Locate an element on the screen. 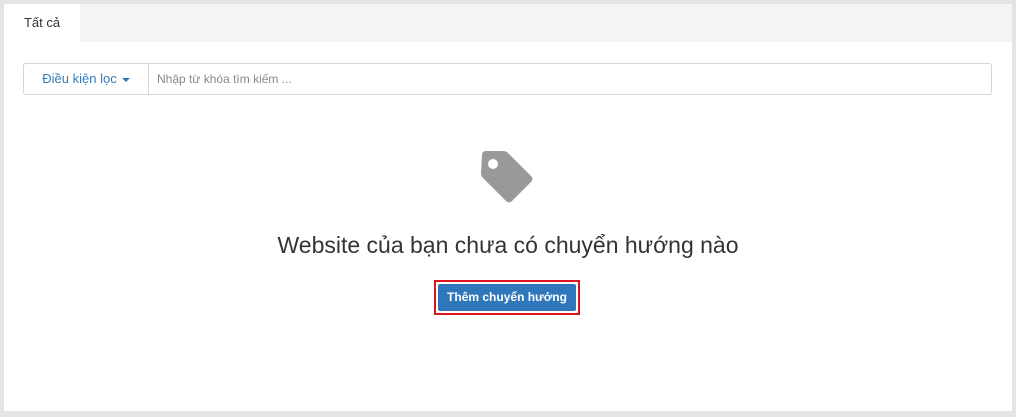  tab-all: Tất cả is located at coordinates (42, 23).